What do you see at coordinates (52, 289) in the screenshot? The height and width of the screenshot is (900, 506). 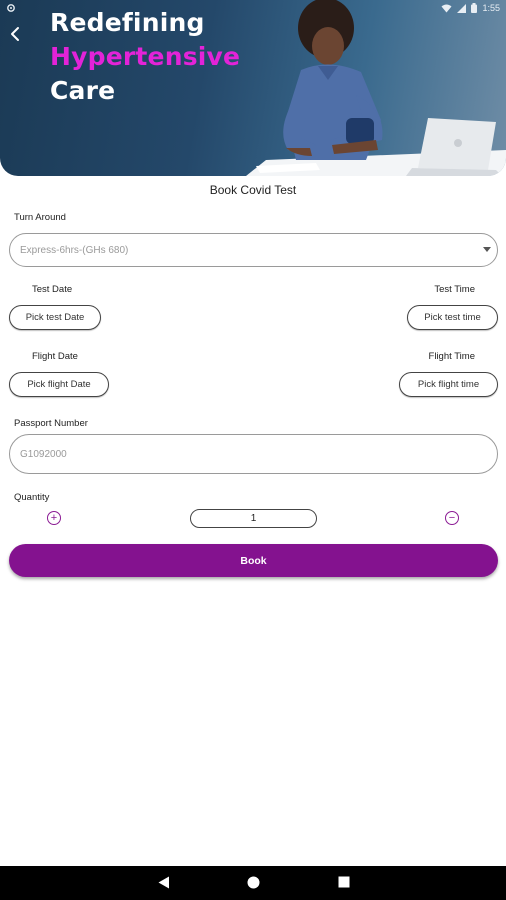 I see `test-date-label: Test Date` at bounding box center [52, 289].